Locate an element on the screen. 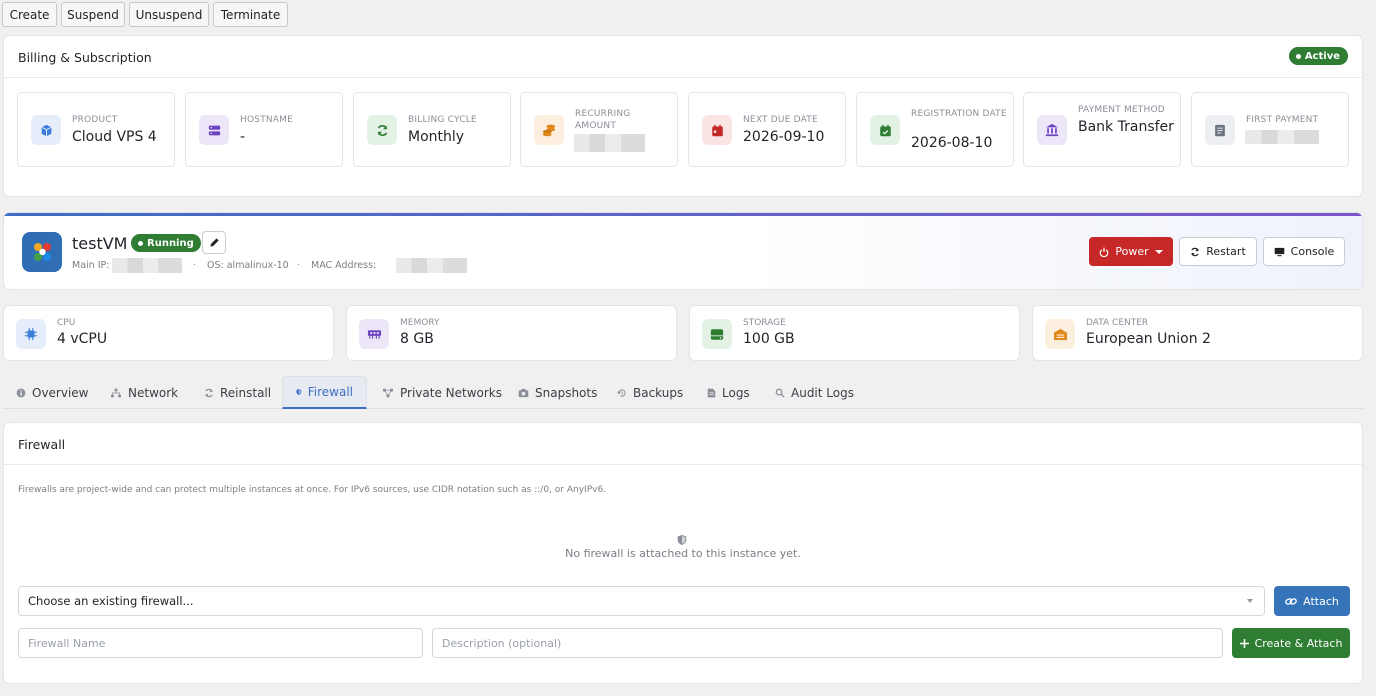  calendar-check-icon is located at coordinates (885, 130).